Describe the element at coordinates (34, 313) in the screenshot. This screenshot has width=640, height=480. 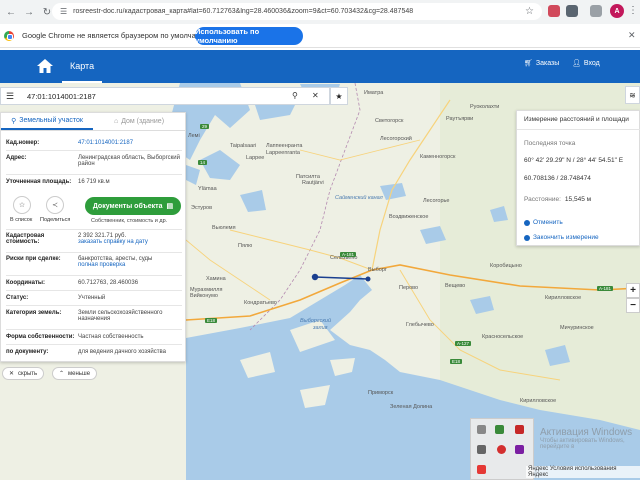
I see `field-label: Категория земель:` at that location.